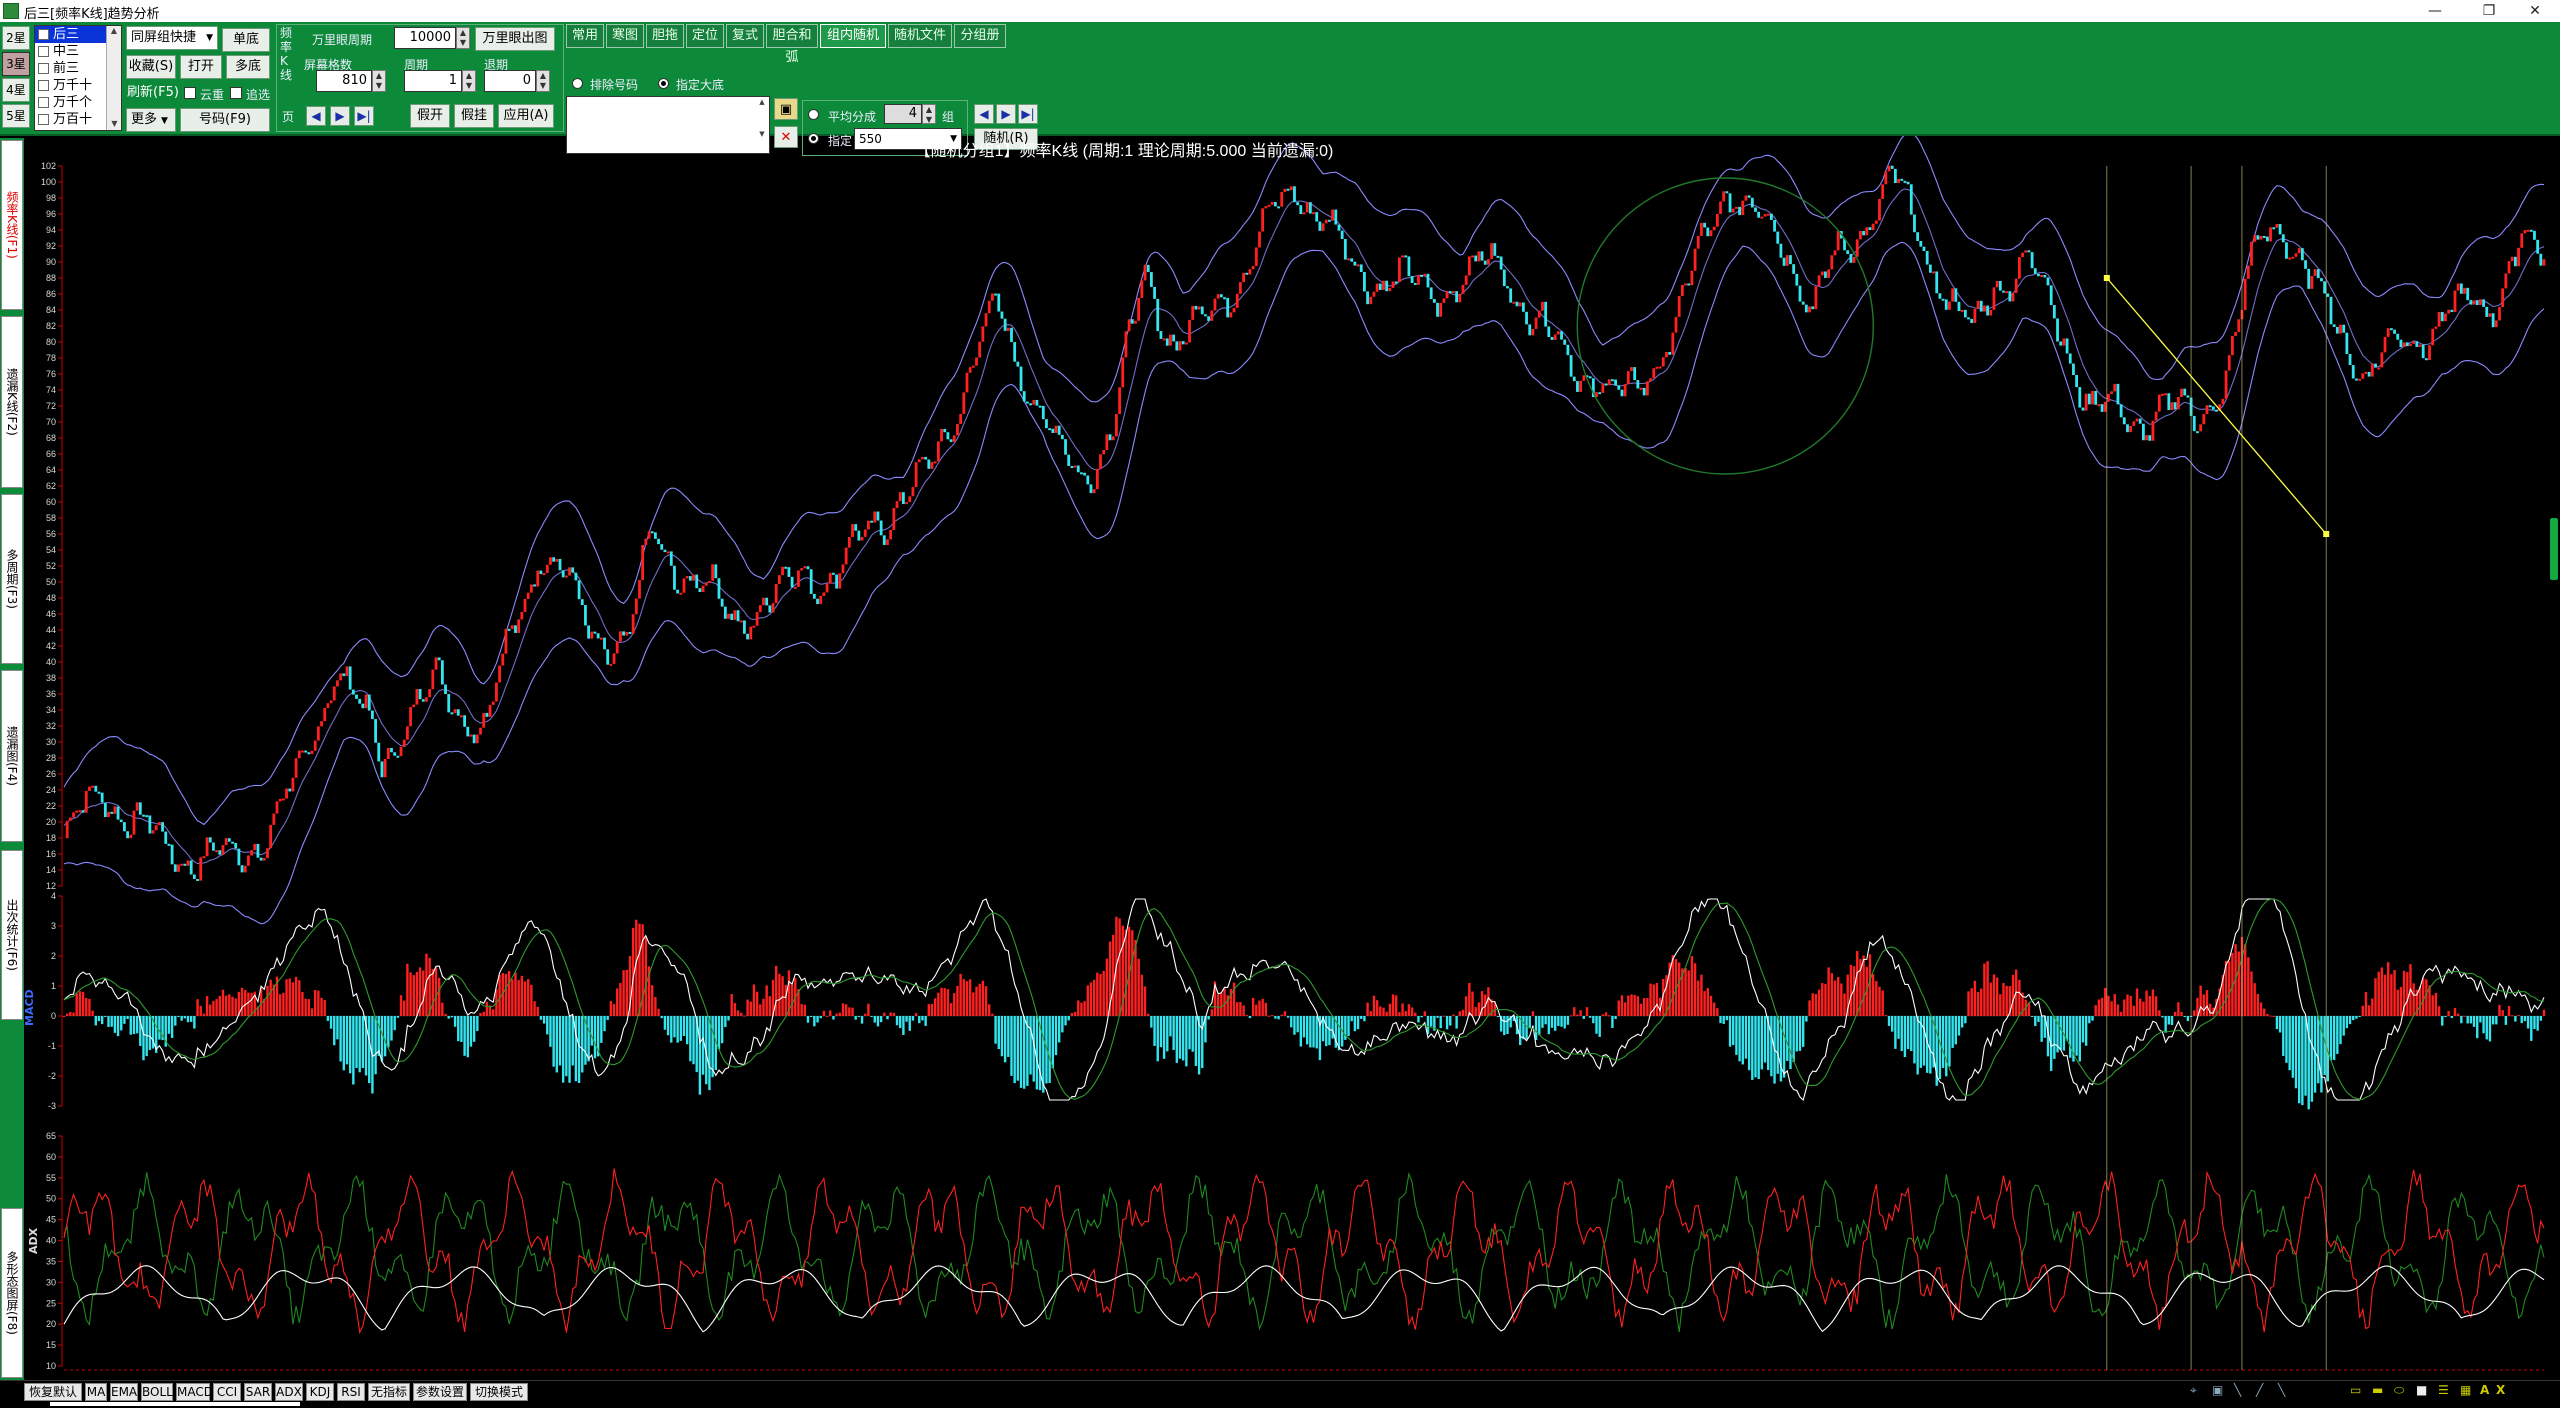 The width and height of the screenshot is (2560, 1408). Describe the element at coordinates (1006, 114) in the screenshot. I see `random-next-icon: ▶` at that location.